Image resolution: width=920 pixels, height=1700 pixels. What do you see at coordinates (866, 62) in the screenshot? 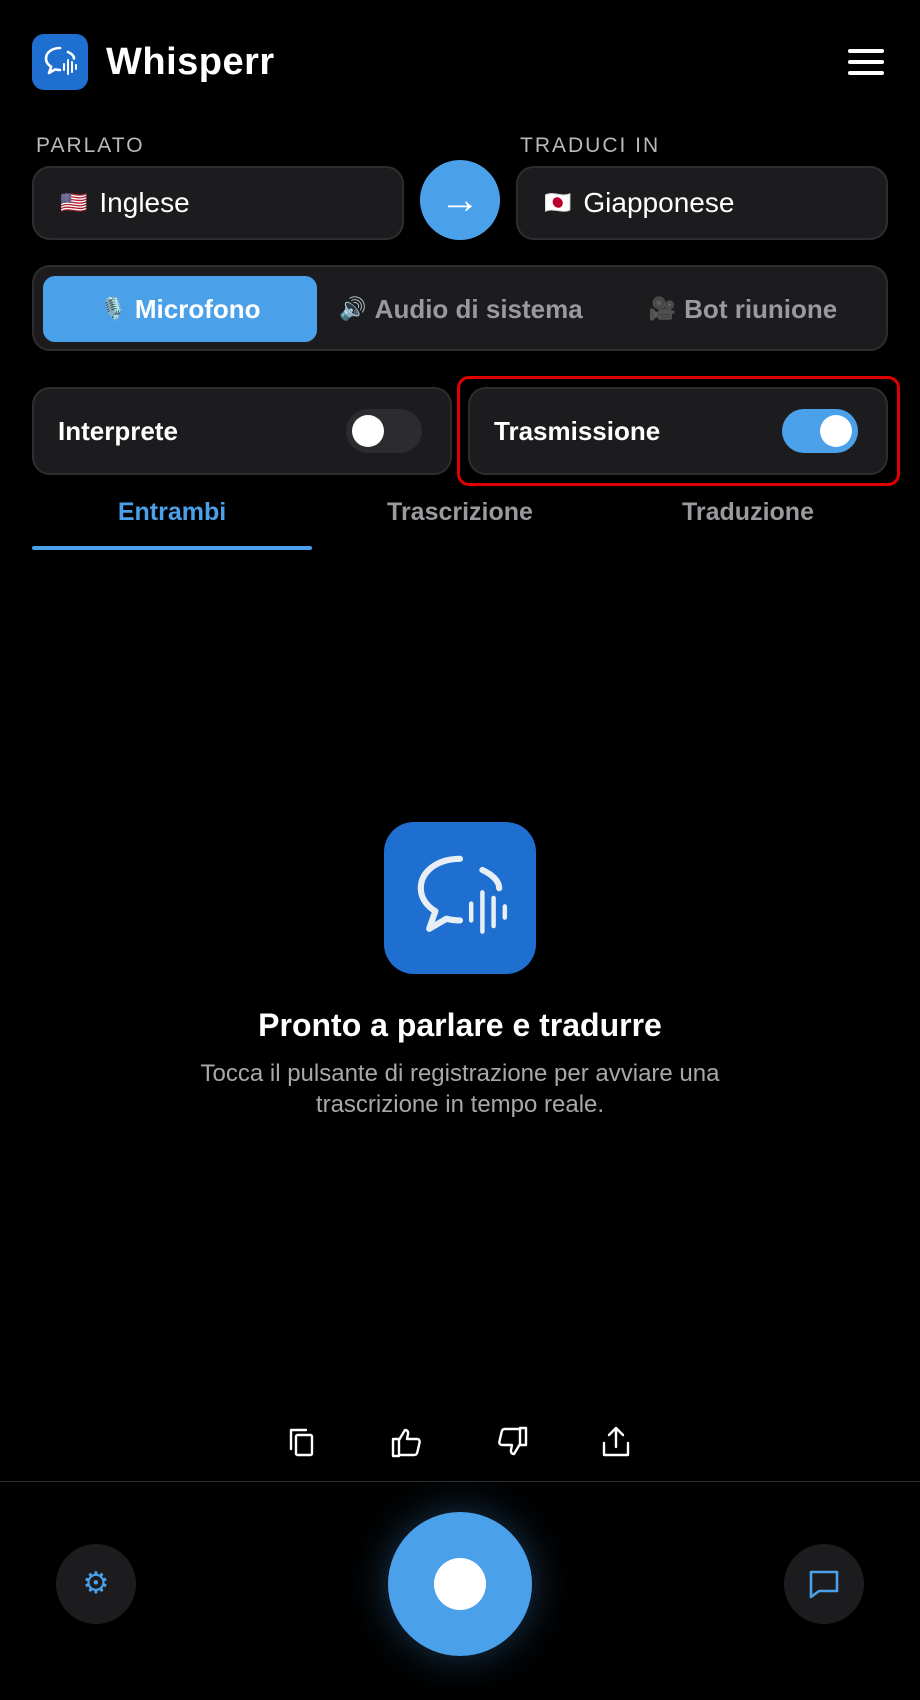
I see `hamburger-menu-icon` at bounding box center [866, 62].